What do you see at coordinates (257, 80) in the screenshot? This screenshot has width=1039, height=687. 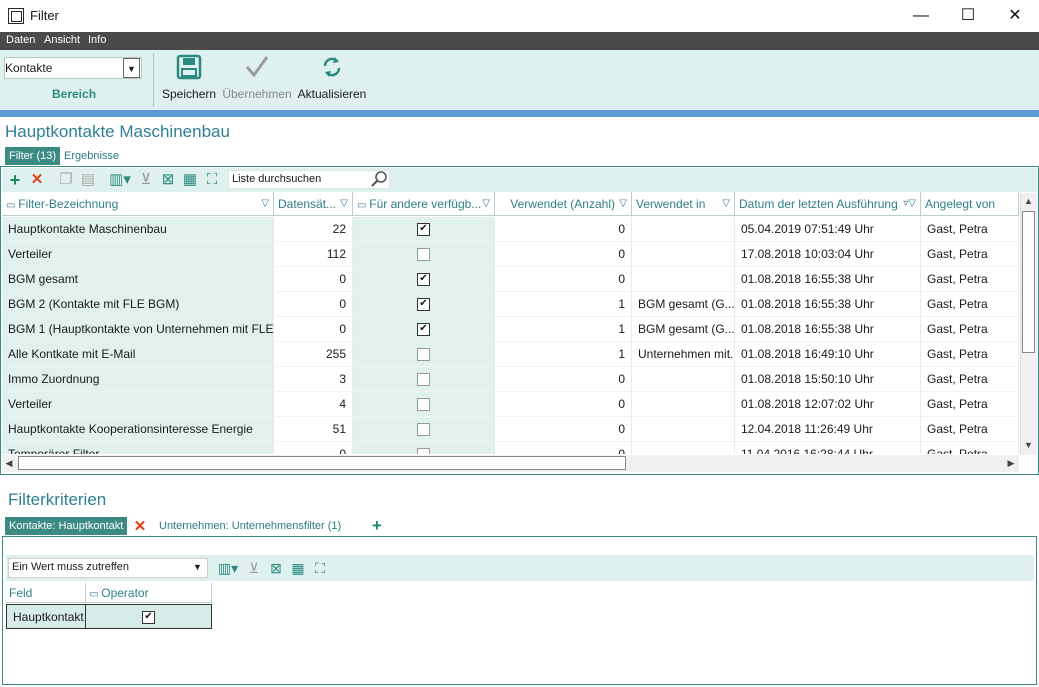 I see `apply-button: Übernehmen` at bounding box center [257, 80].